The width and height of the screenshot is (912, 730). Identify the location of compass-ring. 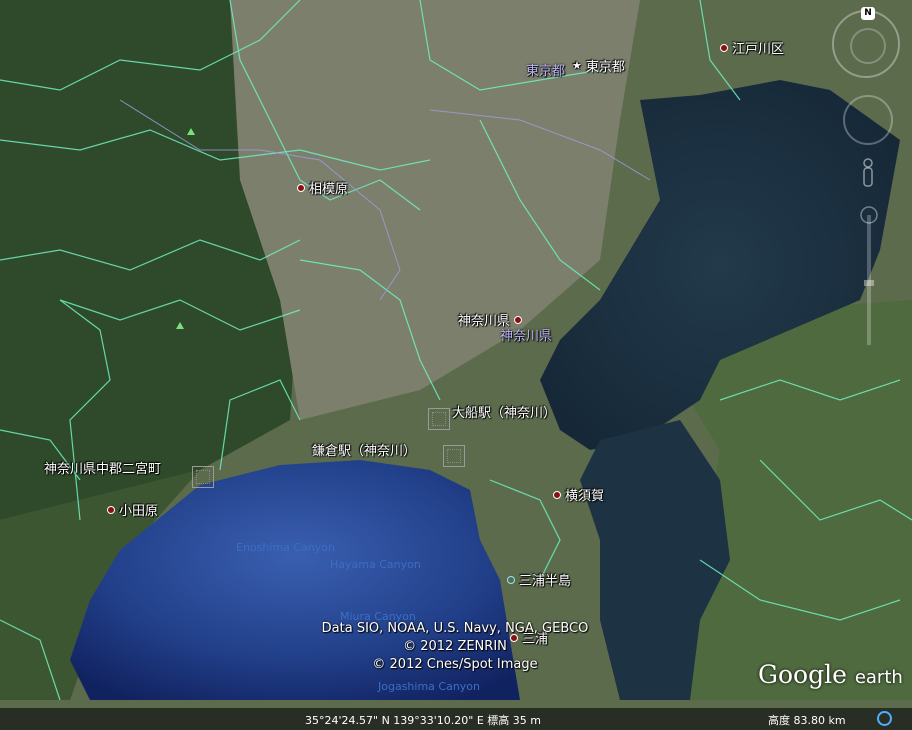
(866, 44).